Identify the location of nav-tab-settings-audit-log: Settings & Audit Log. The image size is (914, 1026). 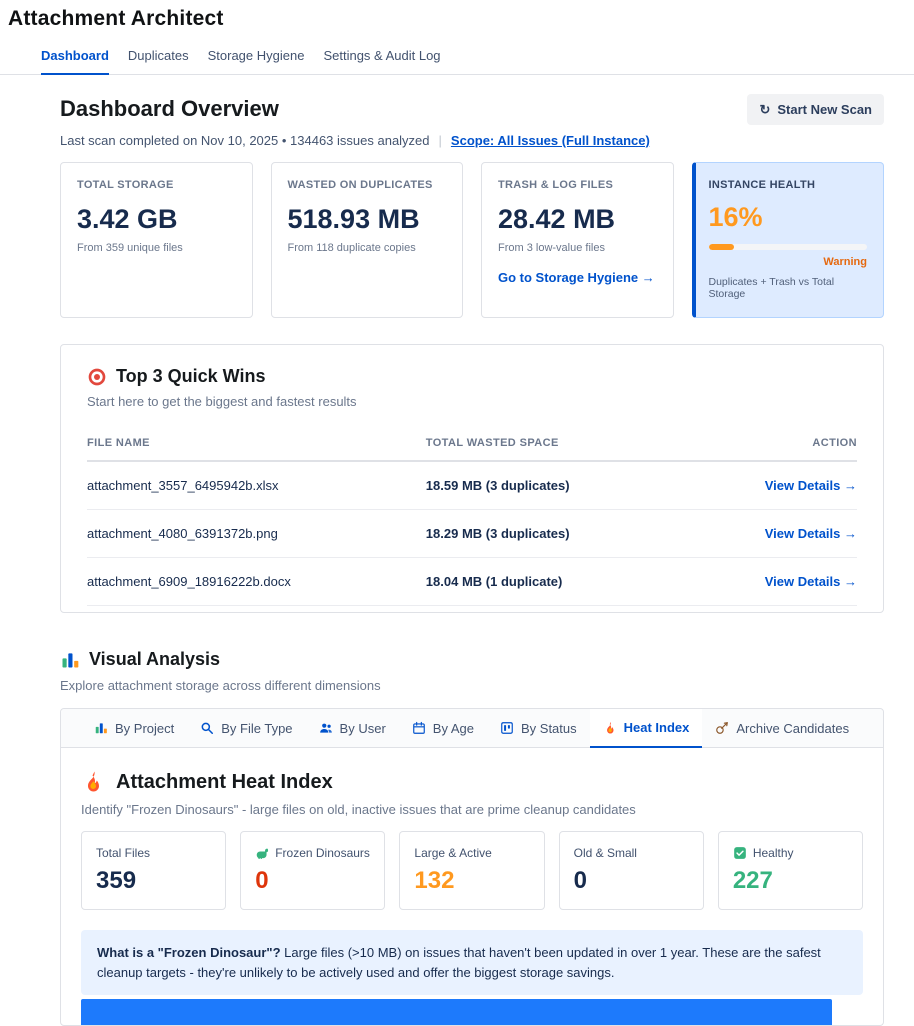
(381, 61).